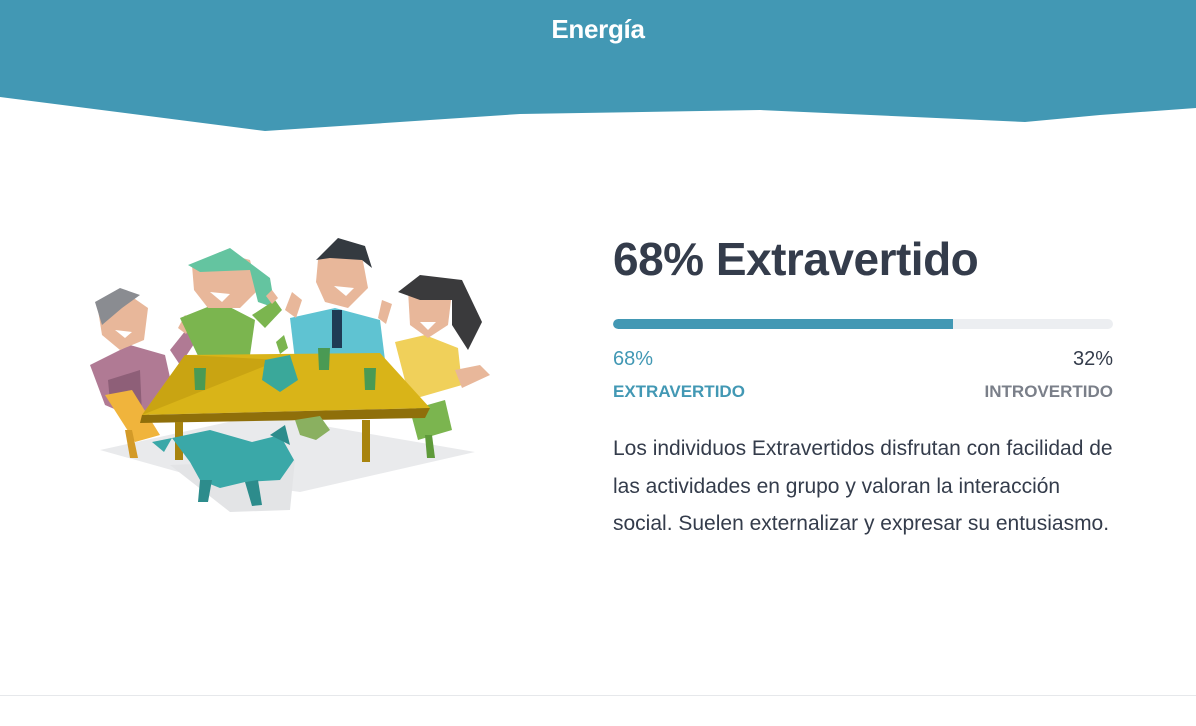 This screenshot has width=1196, height=726. Describe the element at coordinates (679, 391) in the screenshot. I see `primary-trait-label: EXTRAVERTIDO` at that location.